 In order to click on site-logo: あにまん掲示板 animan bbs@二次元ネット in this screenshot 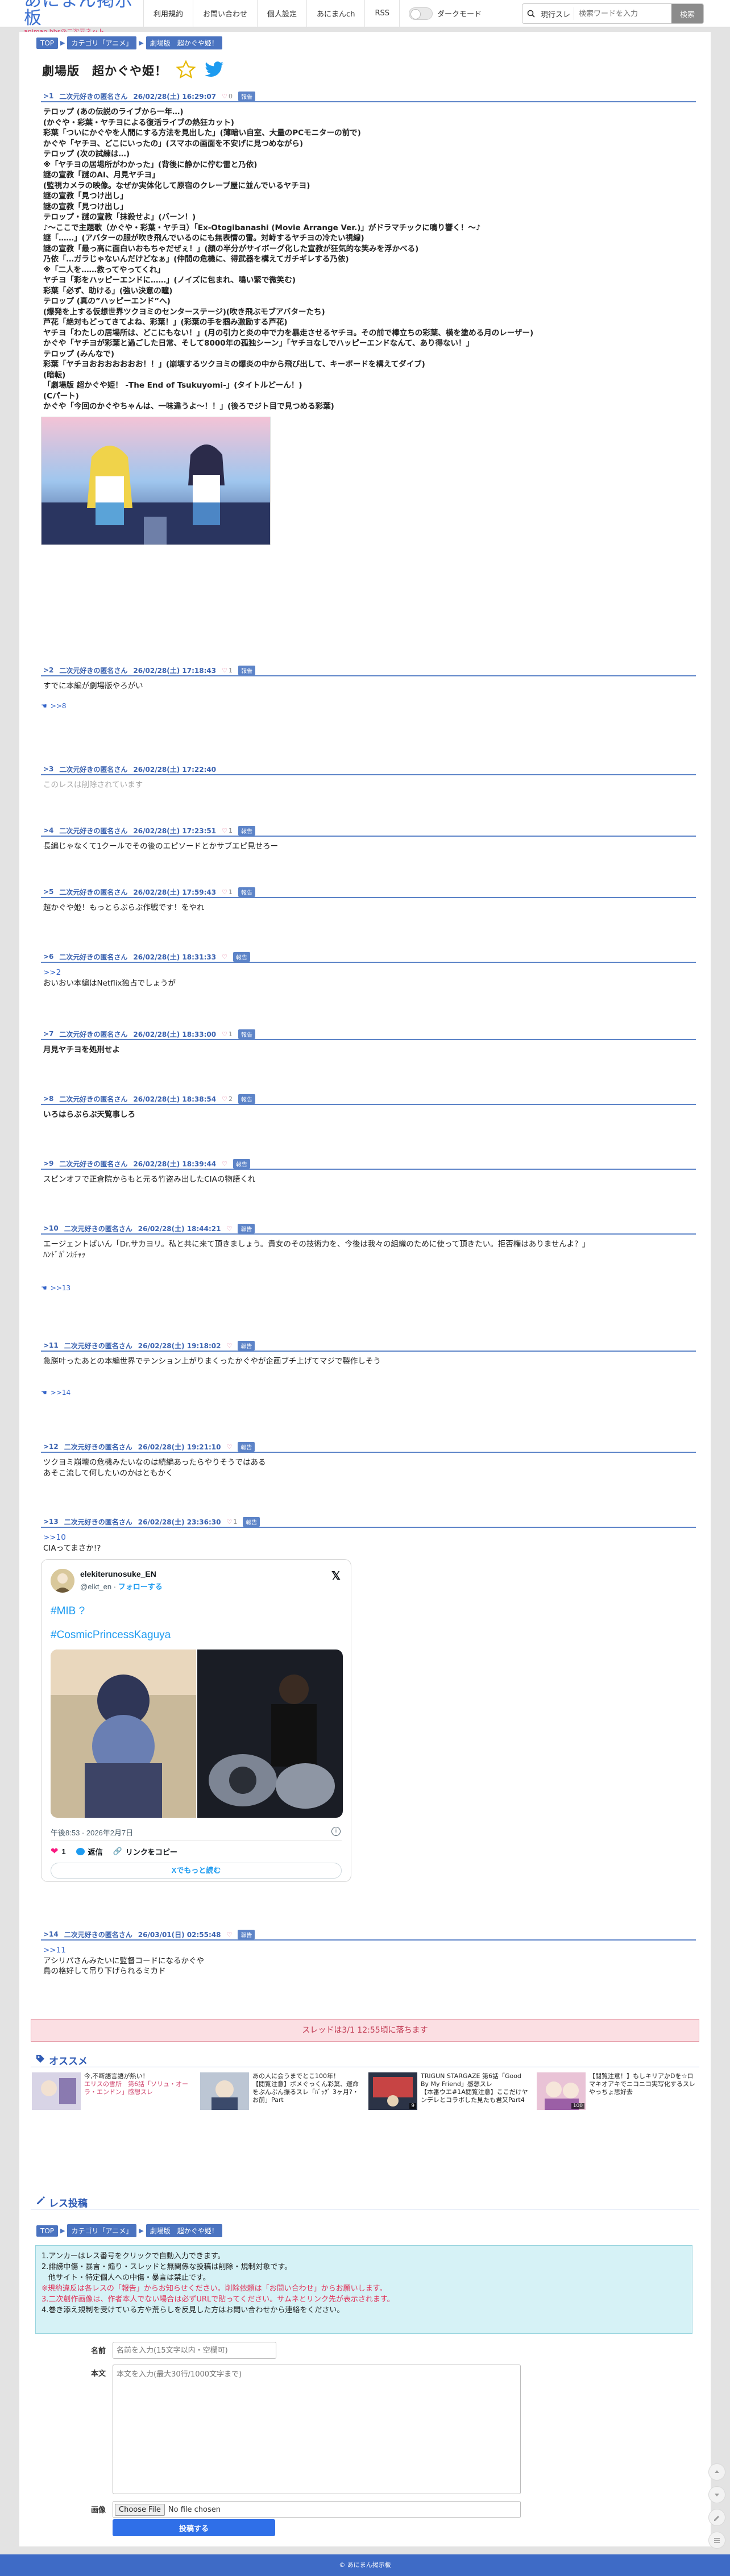, I will do `click(83, 17)`.